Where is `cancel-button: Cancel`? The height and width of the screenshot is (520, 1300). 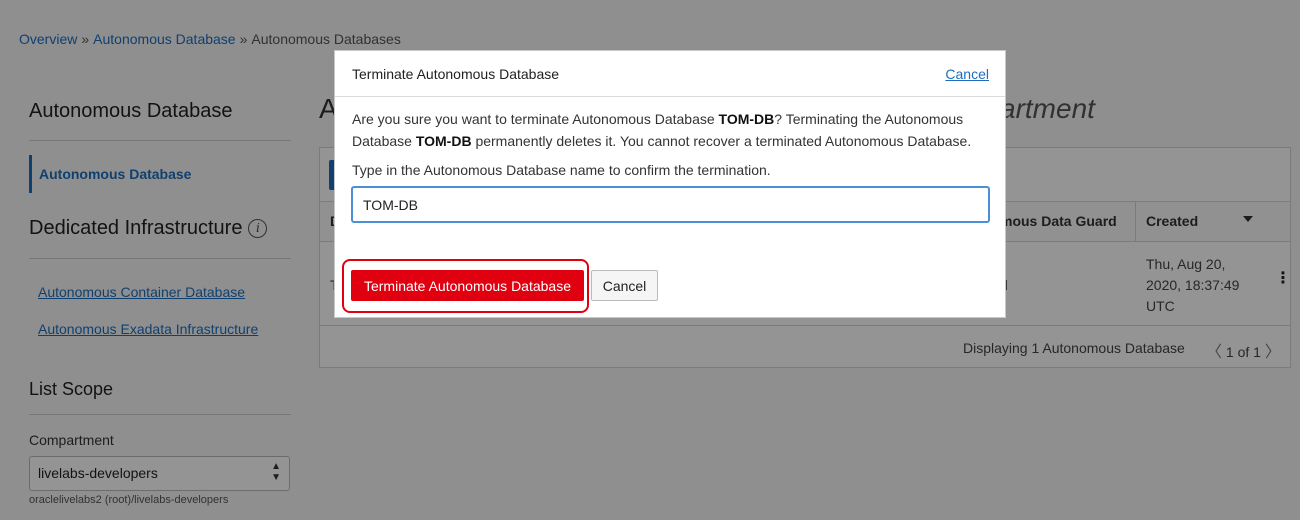 cancel-button: Cancel is located at coordinates (624, 285).